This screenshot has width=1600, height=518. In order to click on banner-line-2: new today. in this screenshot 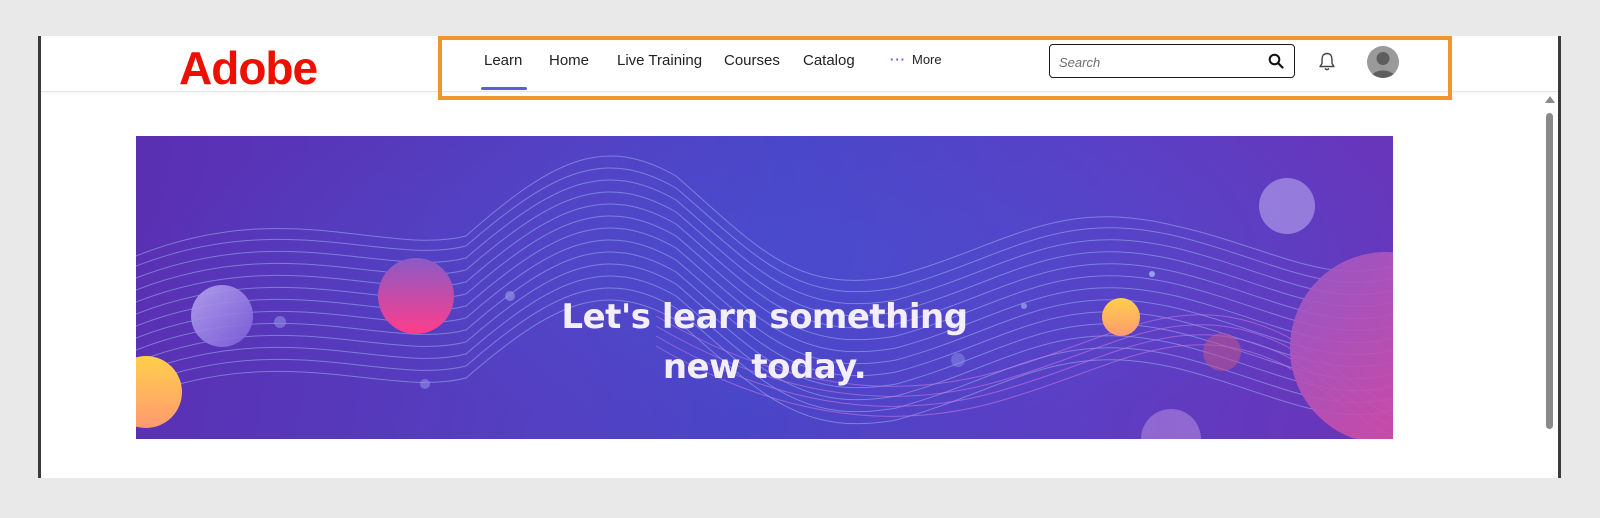, I will do `click(764, 367)`.